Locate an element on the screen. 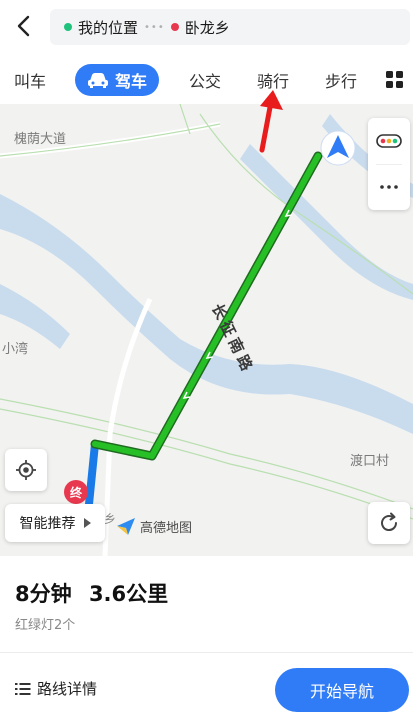 Image resolution: width=413 pixels, height=719 pixels. more-modes-grid-icon is located at coordinates (395, 80).